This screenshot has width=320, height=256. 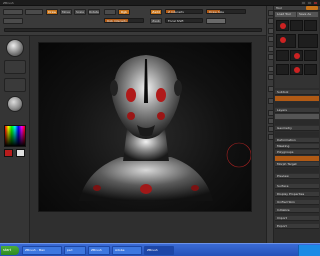 I want to click on polygroups-selected, so click(x=297, y=158).